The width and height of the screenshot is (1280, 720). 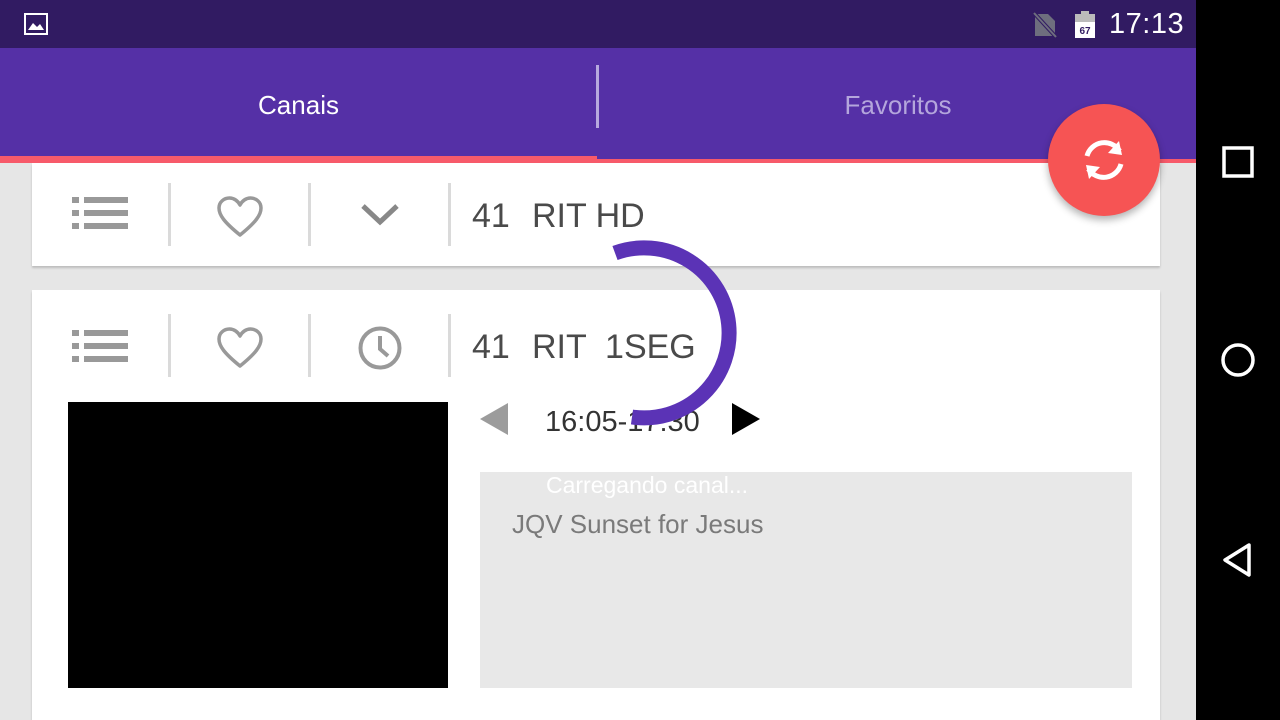 What do you see at coordinates (1238, 162) in the screenshot?
I see `recents-icon` at bounding box center [1238, 162].